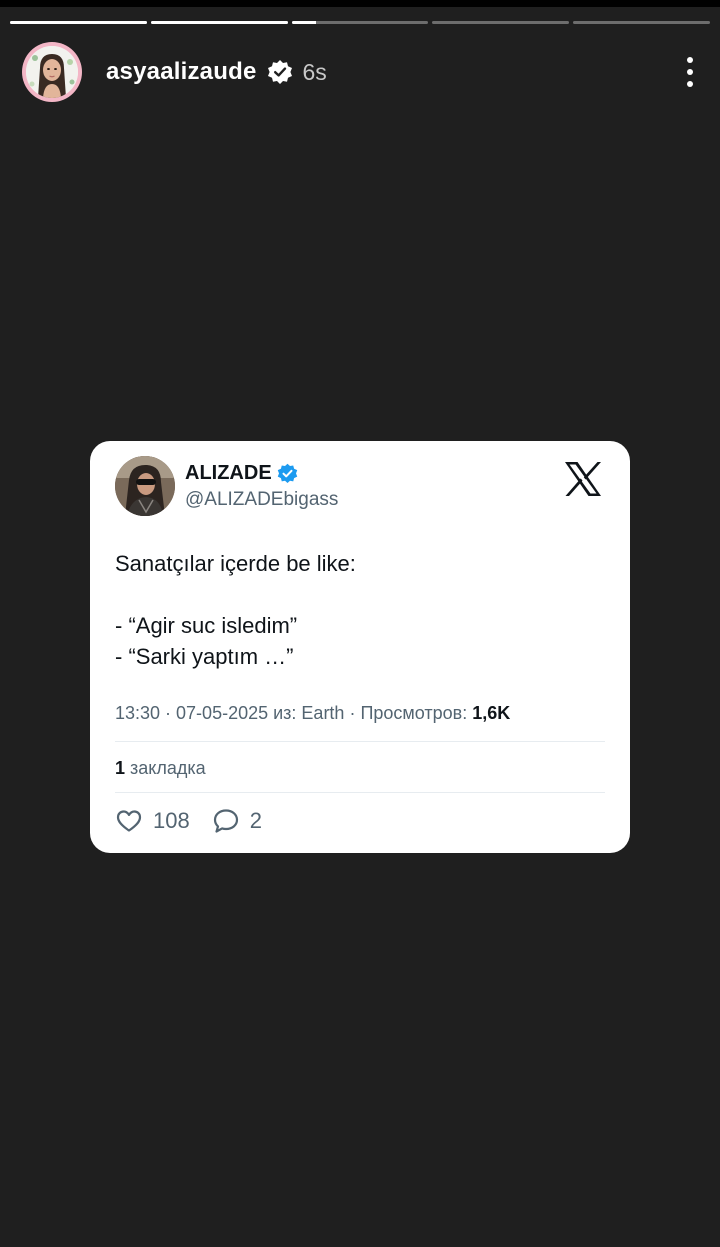 The width and height of the screenshot is (720, 1247). I want to click on story-username: asyaalizaude, so click(181, 72).